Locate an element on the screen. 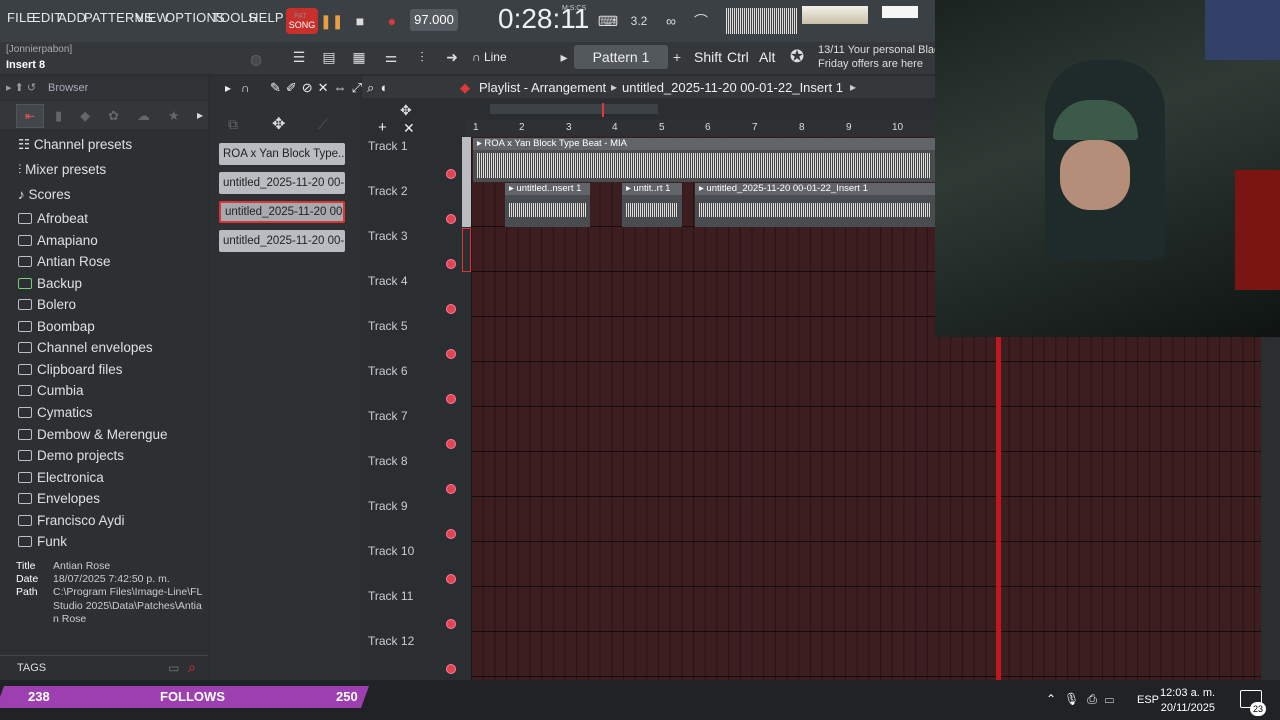 This screenshot has width=1280, height=720. tray-icons: ⌃🎙︎⎙▭ is located at coordinates (1084, 699).